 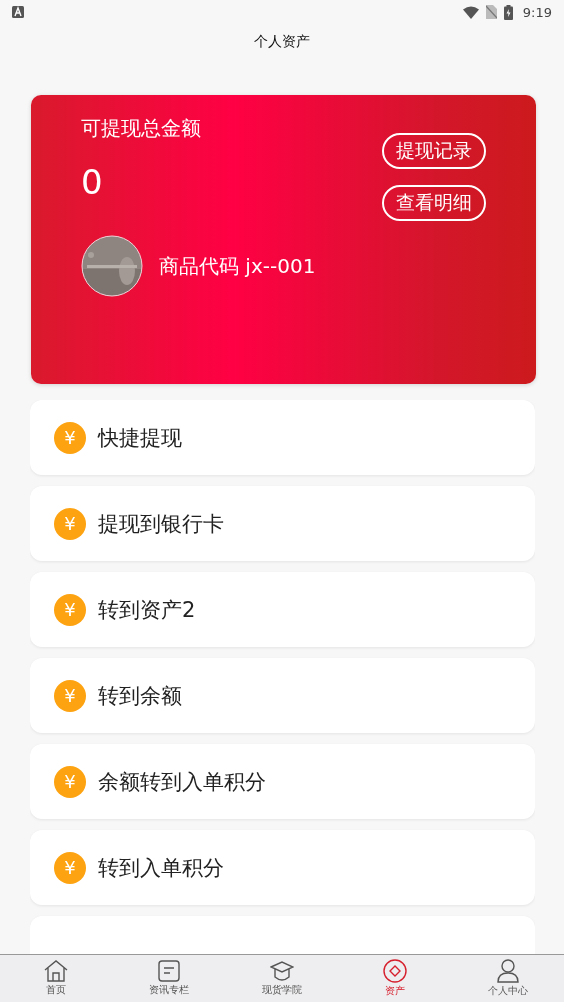 What do you see at coordinates (169, 971) in the screenshot?
I see `document-icon` at bounding box center [169, 971].